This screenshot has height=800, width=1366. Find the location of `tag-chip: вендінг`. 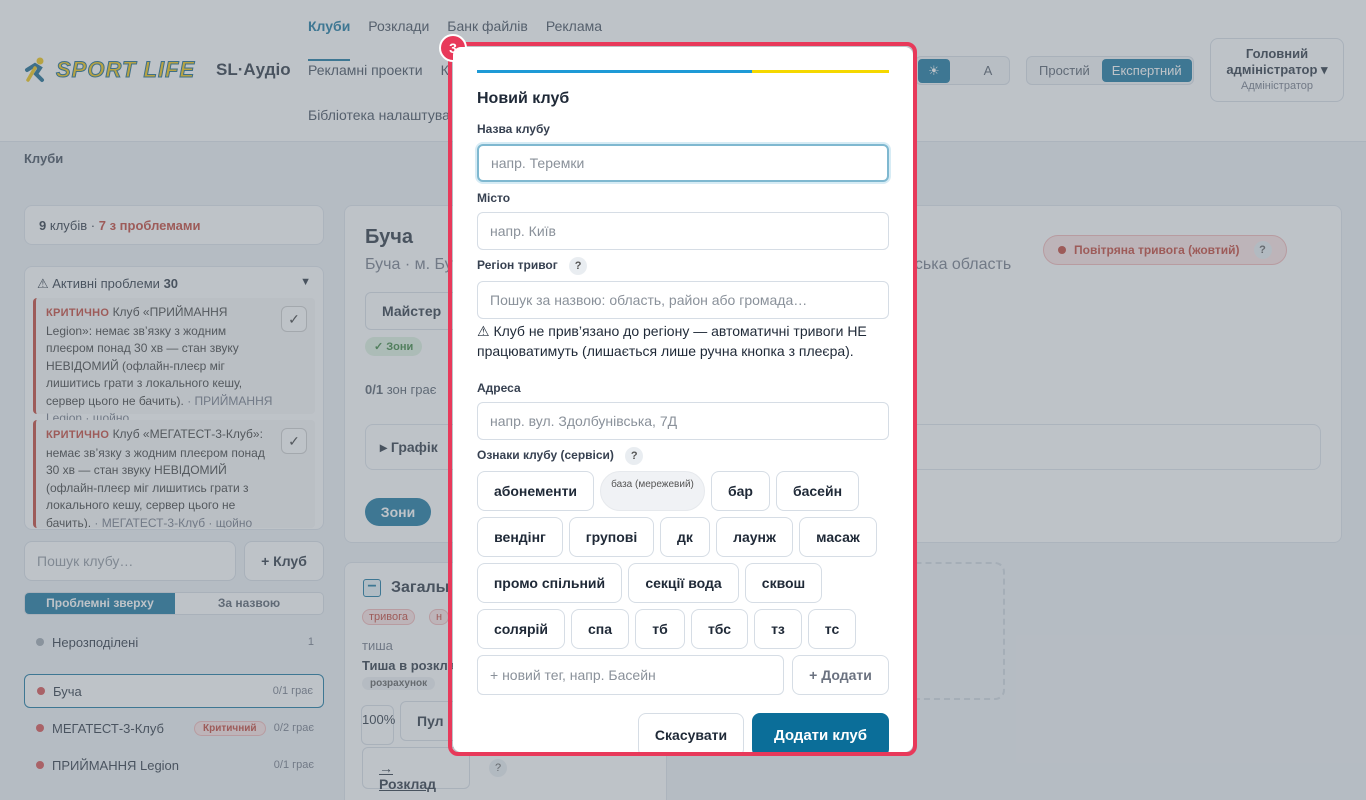

tag-chip: вендінг is located at coordinates (520, 537).